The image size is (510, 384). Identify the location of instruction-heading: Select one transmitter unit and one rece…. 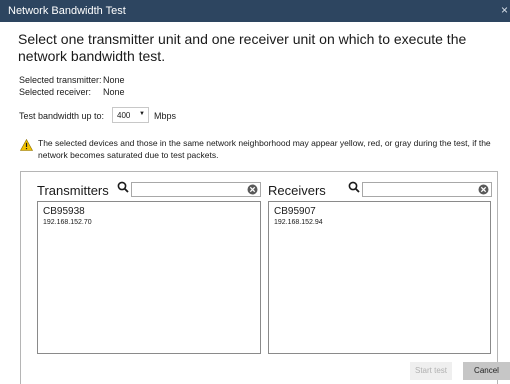
(242, 47).